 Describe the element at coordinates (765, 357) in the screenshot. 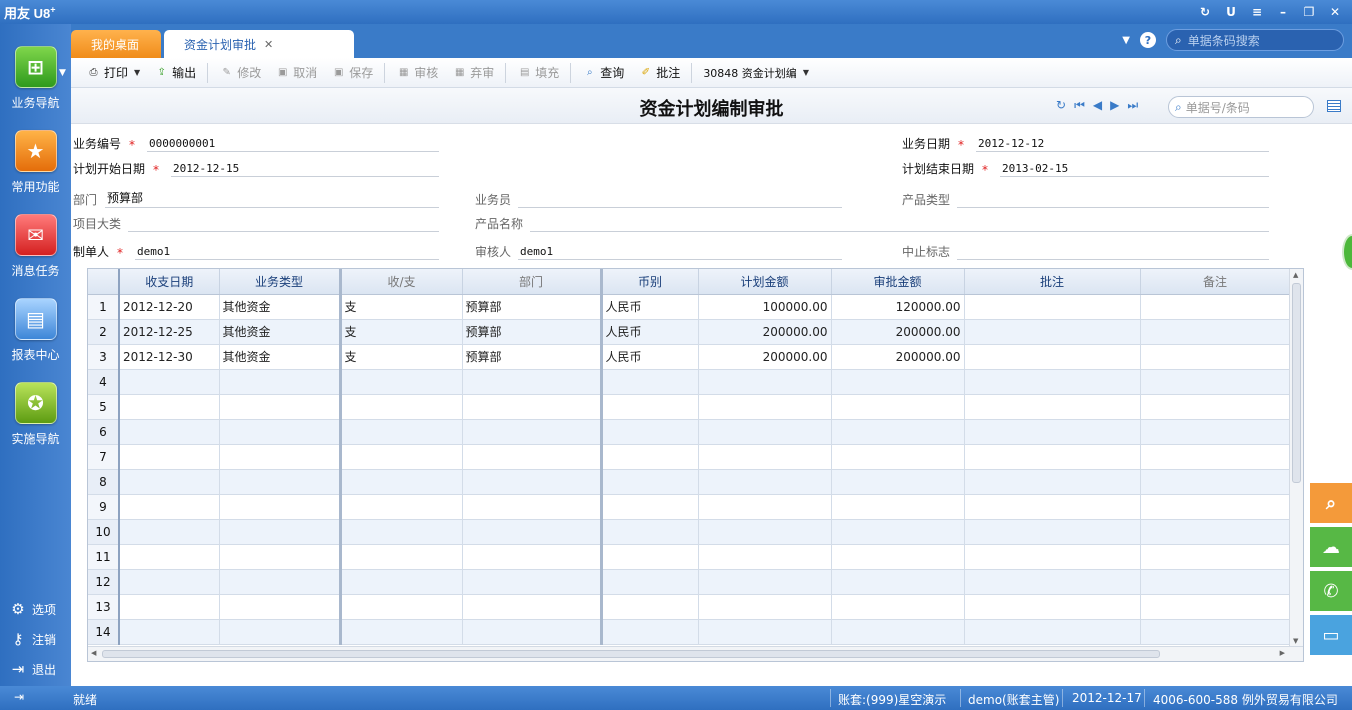

I see `table-cell: 200000.00` at that location.